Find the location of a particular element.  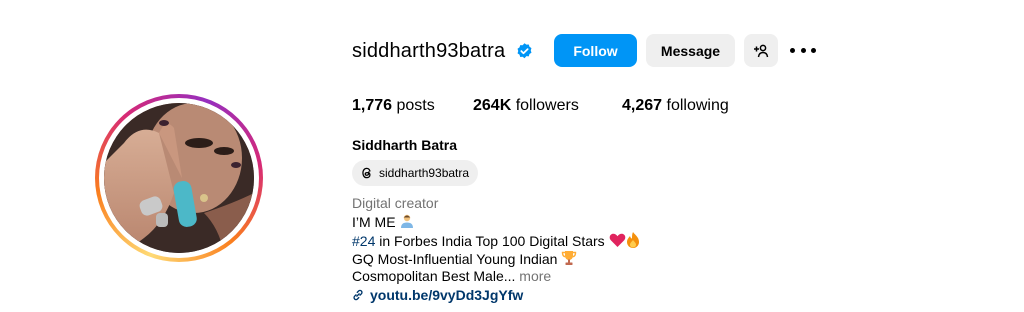

add-user-icon is located at coordinates (761, 50).